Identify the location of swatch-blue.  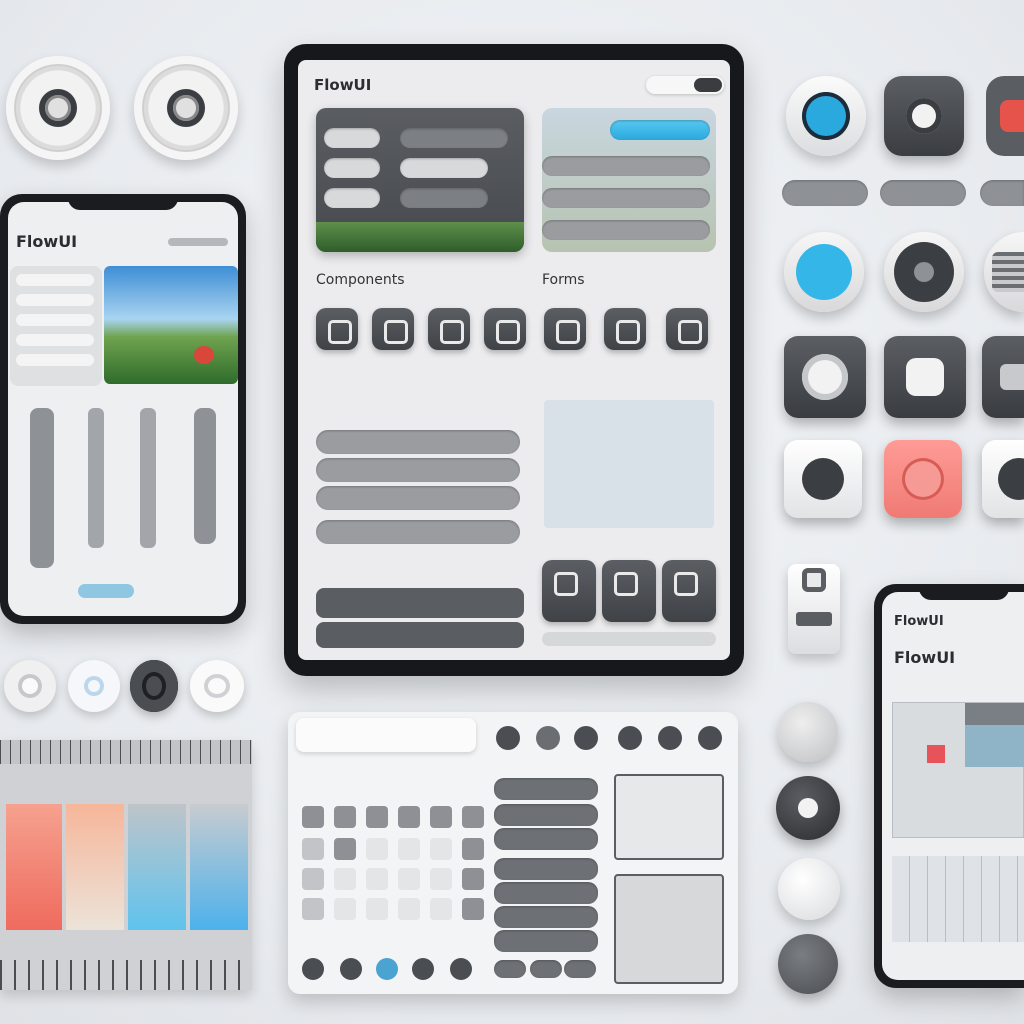
(157, 867).